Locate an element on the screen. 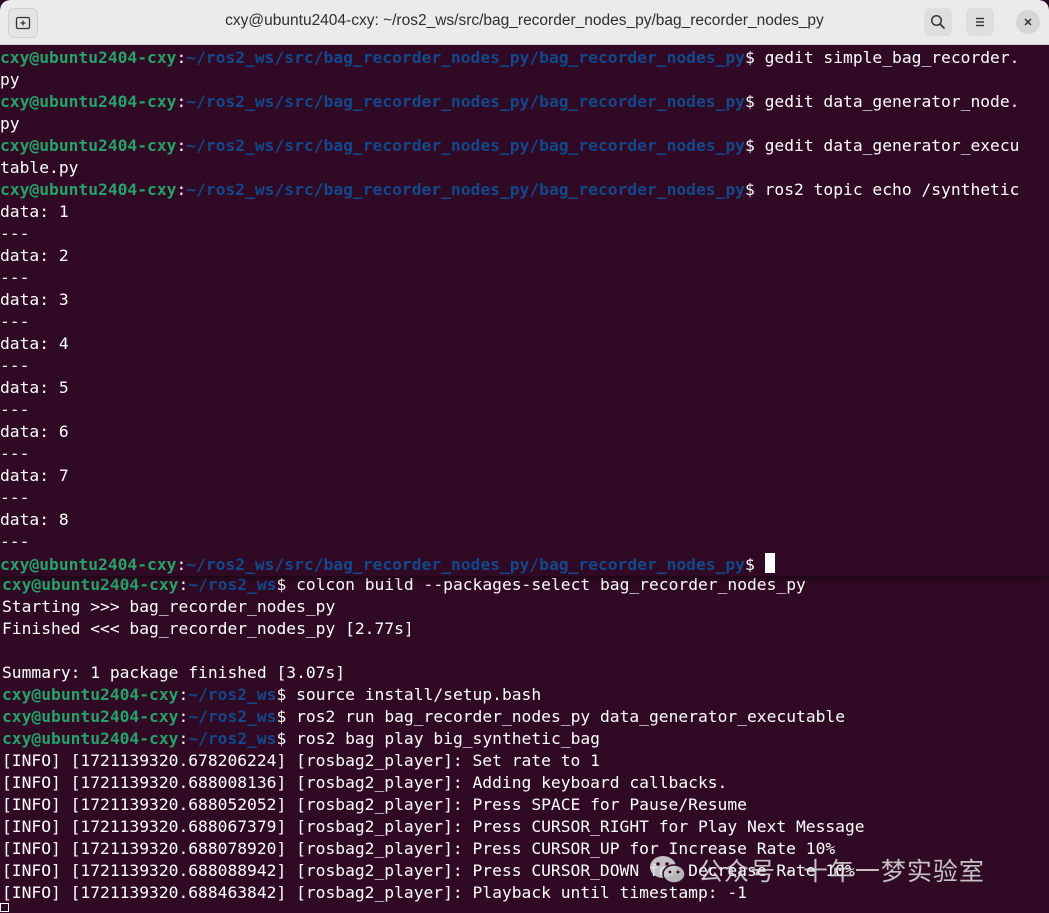  menu-button is located at coordinates (980, 22).